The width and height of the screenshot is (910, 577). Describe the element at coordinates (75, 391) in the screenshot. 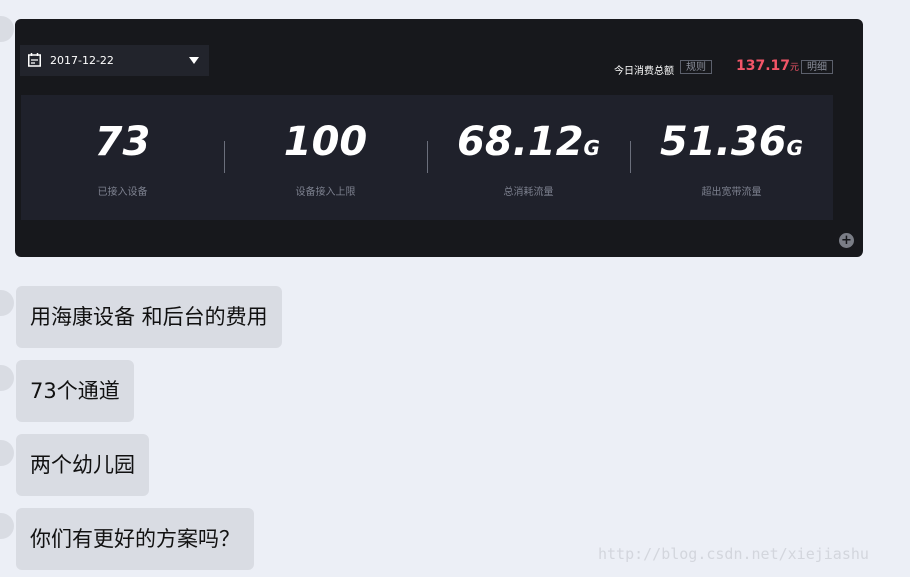

I see `chat-message: 73个通道` at that location.